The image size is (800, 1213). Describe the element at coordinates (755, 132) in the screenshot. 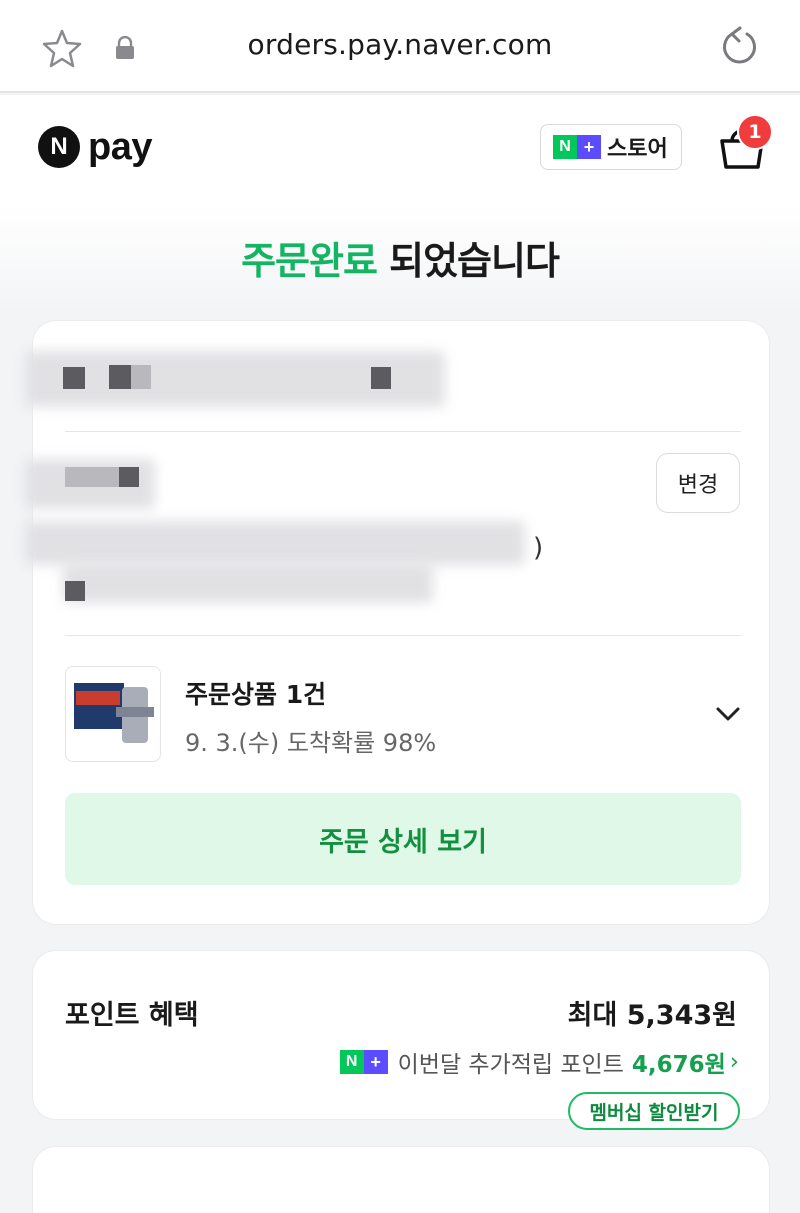

I see `cart-count-badge: 1` at that location.